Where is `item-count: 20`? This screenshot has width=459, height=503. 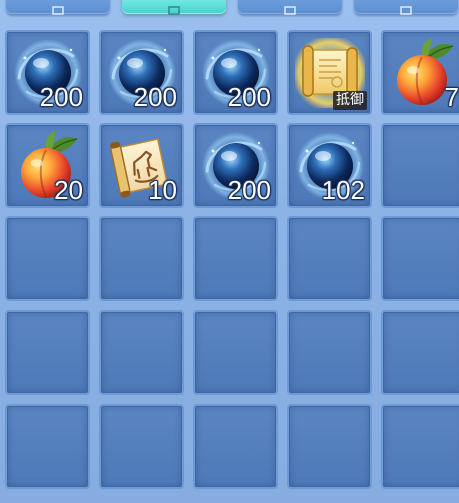 item-count: 20 is located at coordinates (68, 190).